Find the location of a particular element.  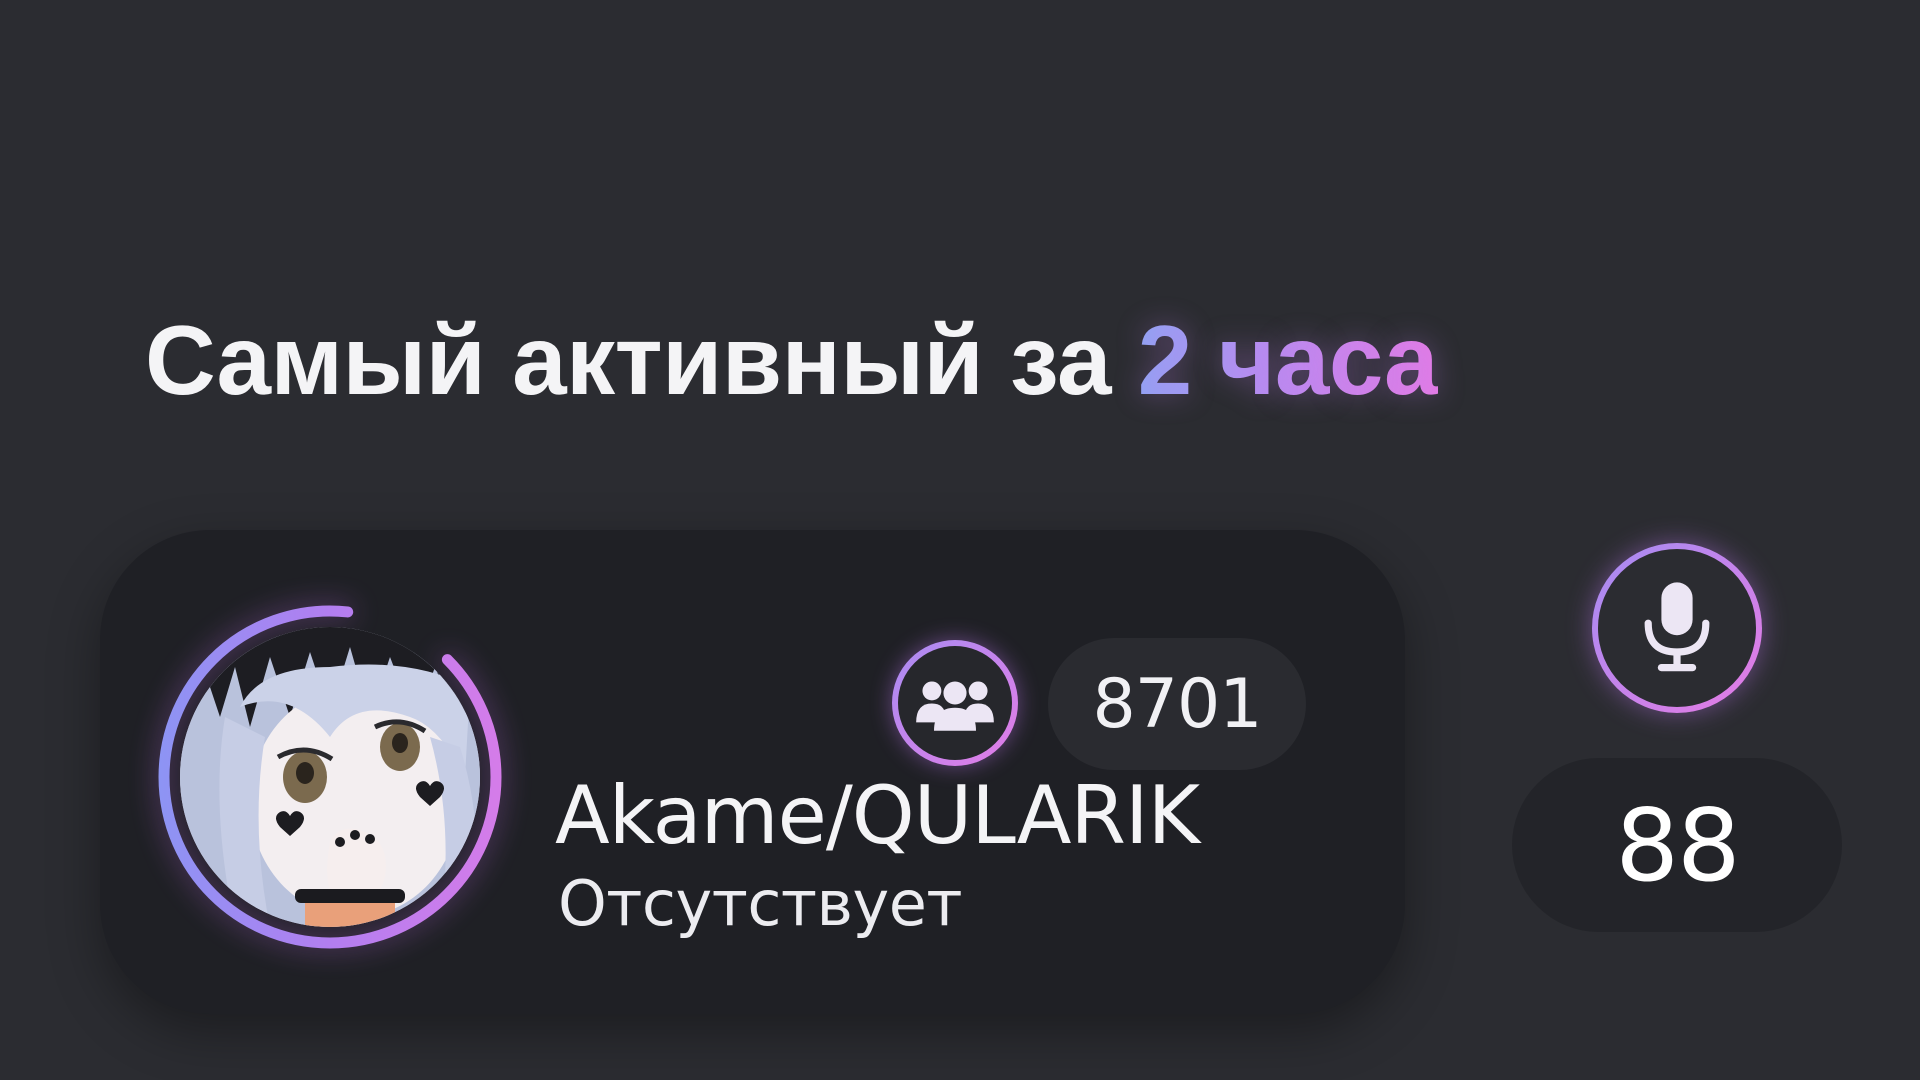

microphone-button is located at coordinates (1677, 628).